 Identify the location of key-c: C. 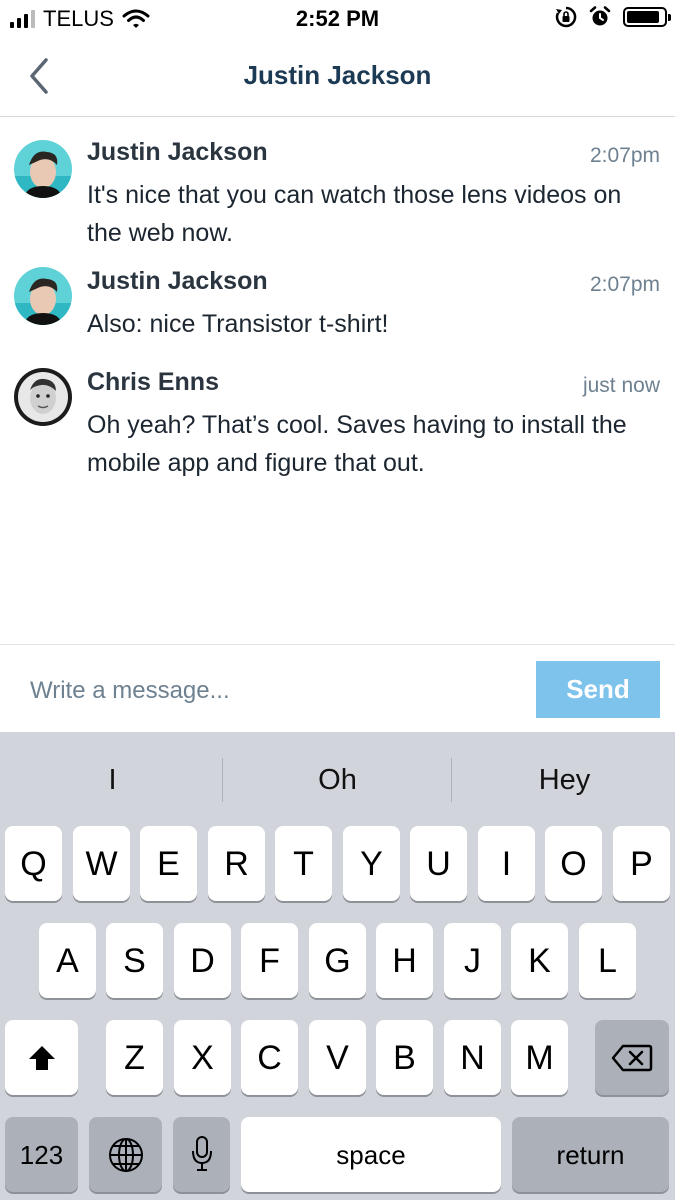
(269, 1057).